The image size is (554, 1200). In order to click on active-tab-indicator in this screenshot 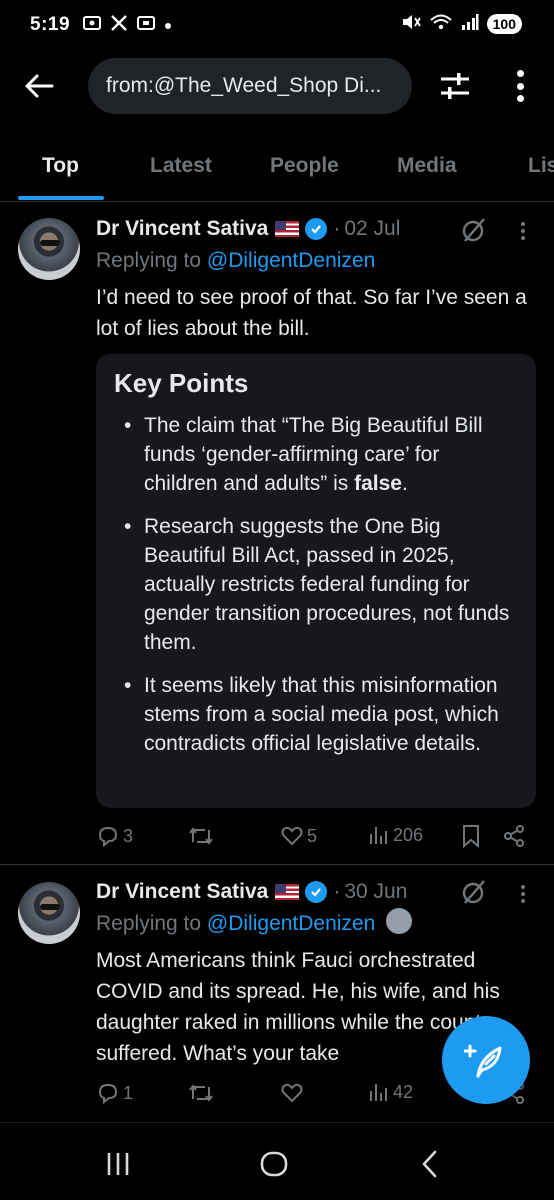, I will do `click(61, 198)`.